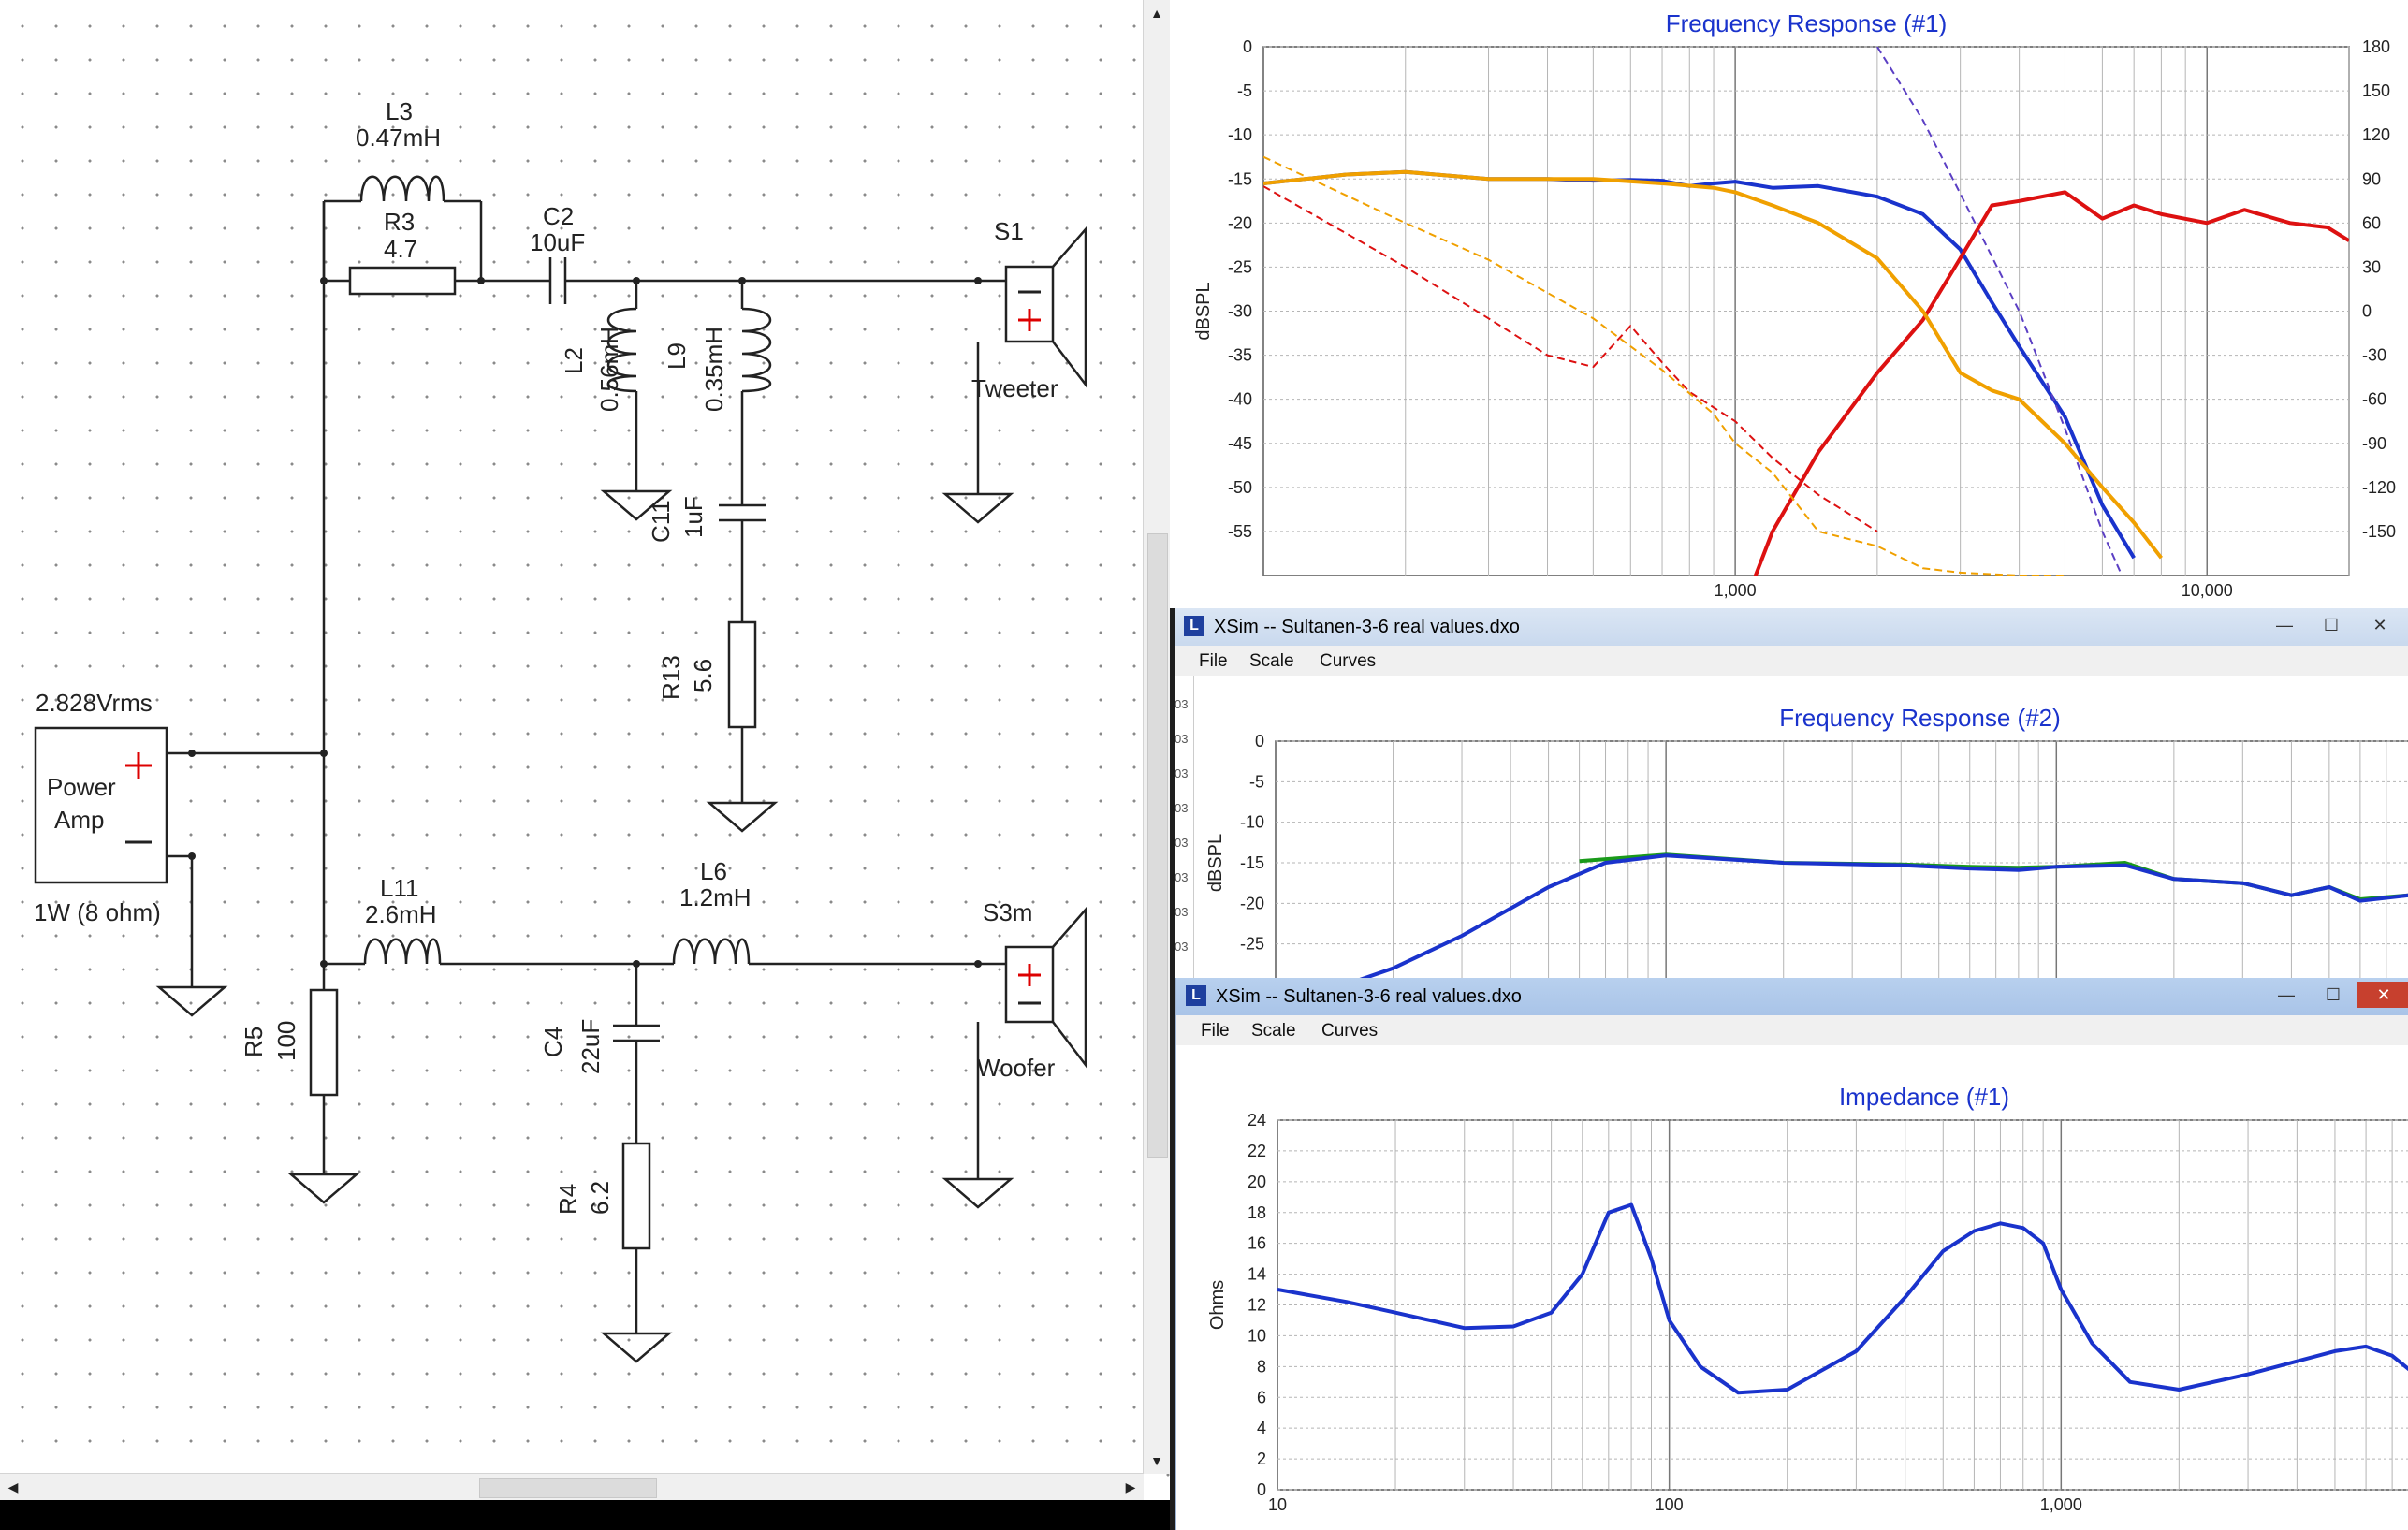 Image resolution: width=2408 pixels, height=1530 pixels. Describe the element at coordinates (2374, 400) in the screenshot. I see `y2-tick-label: -60` at that location.